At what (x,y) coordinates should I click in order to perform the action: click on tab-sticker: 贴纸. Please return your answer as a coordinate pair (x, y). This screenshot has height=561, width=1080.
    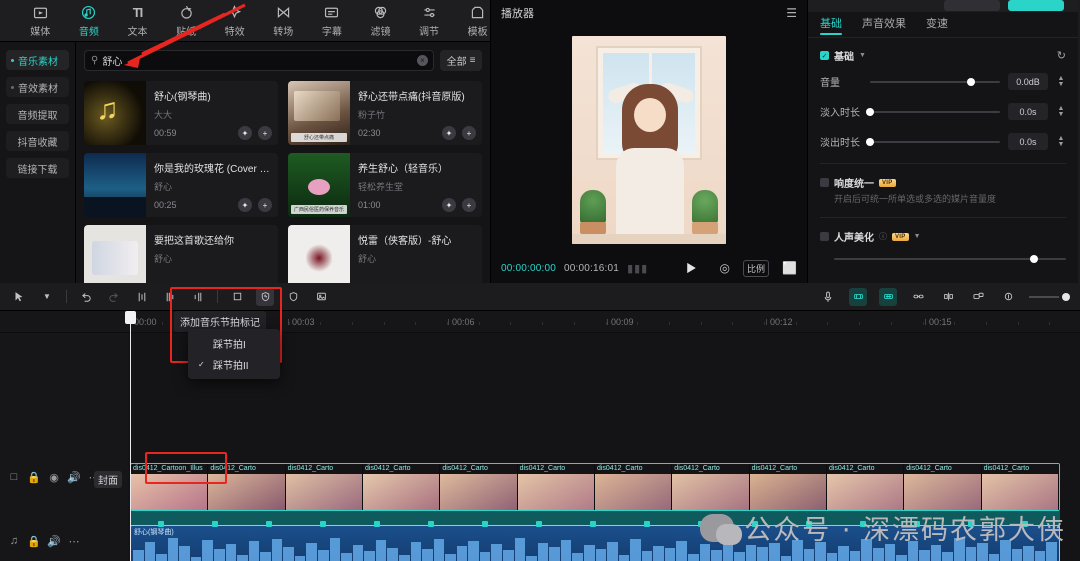
    Looking at the image, I should click on (186, 20).